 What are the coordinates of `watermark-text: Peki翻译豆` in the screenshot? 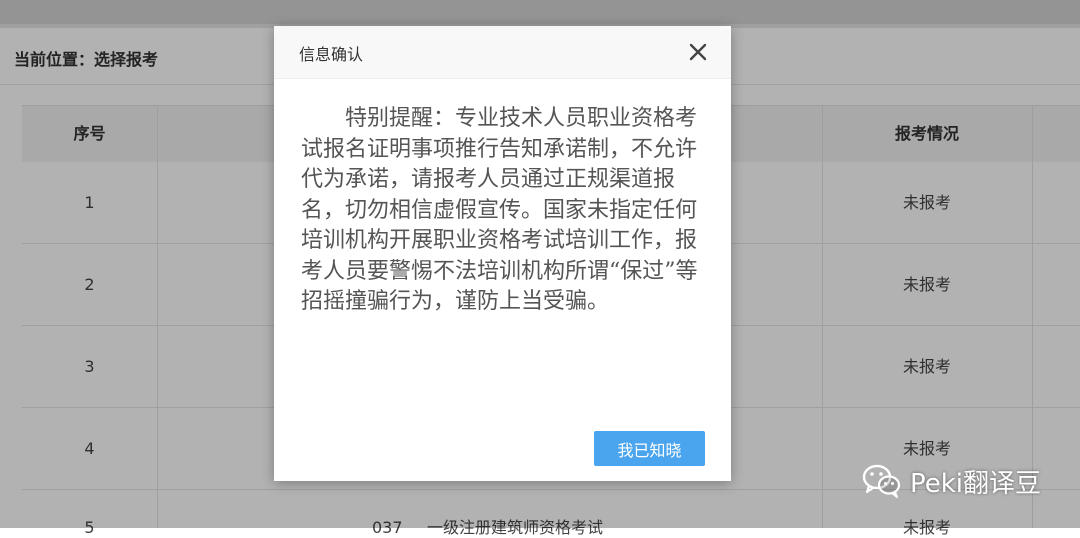 It's located at (976, 483).